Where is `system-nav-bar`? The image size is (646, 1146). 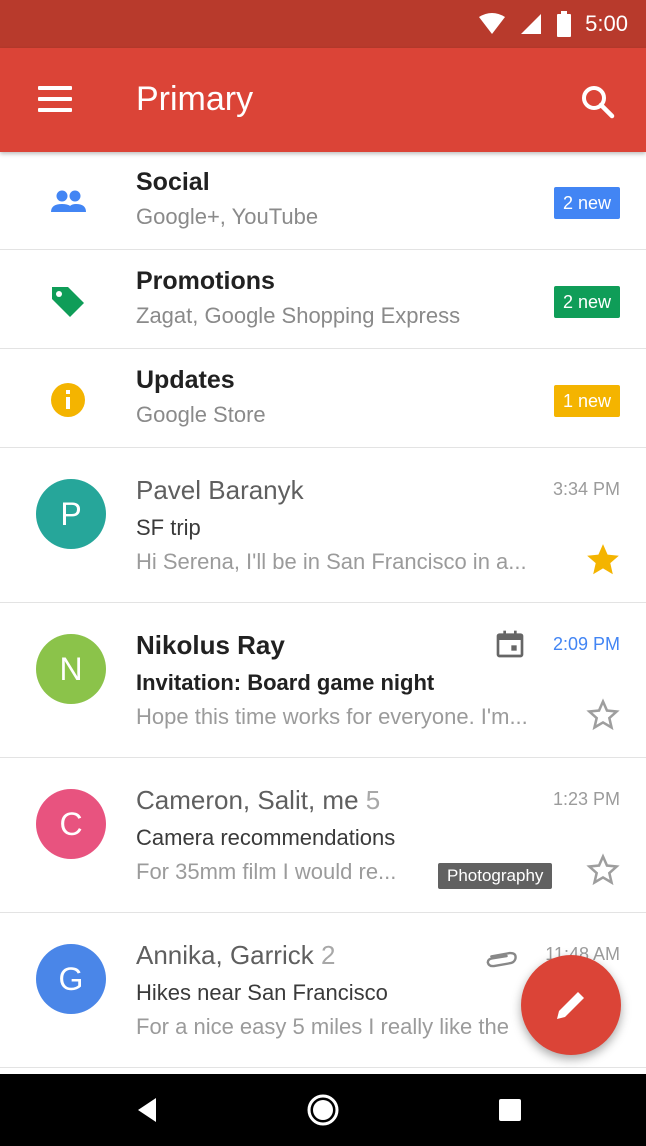 system-nav-bar is located at coordinates (323, 1110).